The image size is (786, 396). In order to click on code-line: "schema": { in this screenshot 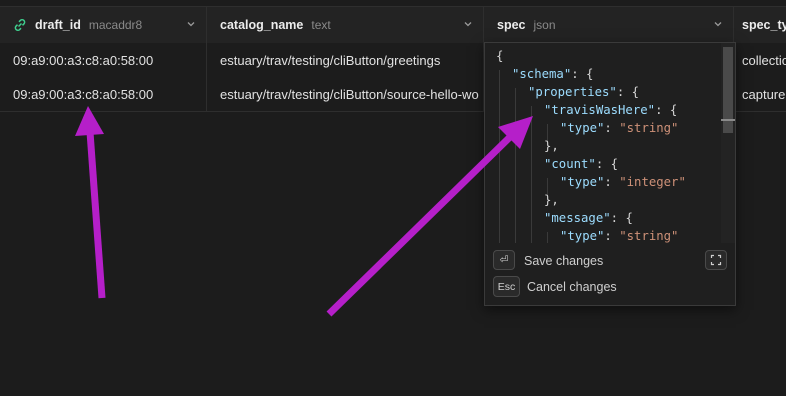, I will do `click(552, 74)`.